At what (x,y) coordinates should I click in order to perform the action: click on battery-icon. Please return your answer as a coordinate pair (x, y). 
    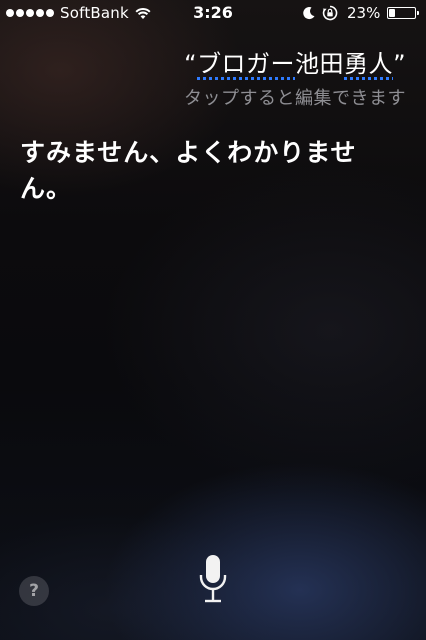
    Looking at the image, I should click on (403, 13).